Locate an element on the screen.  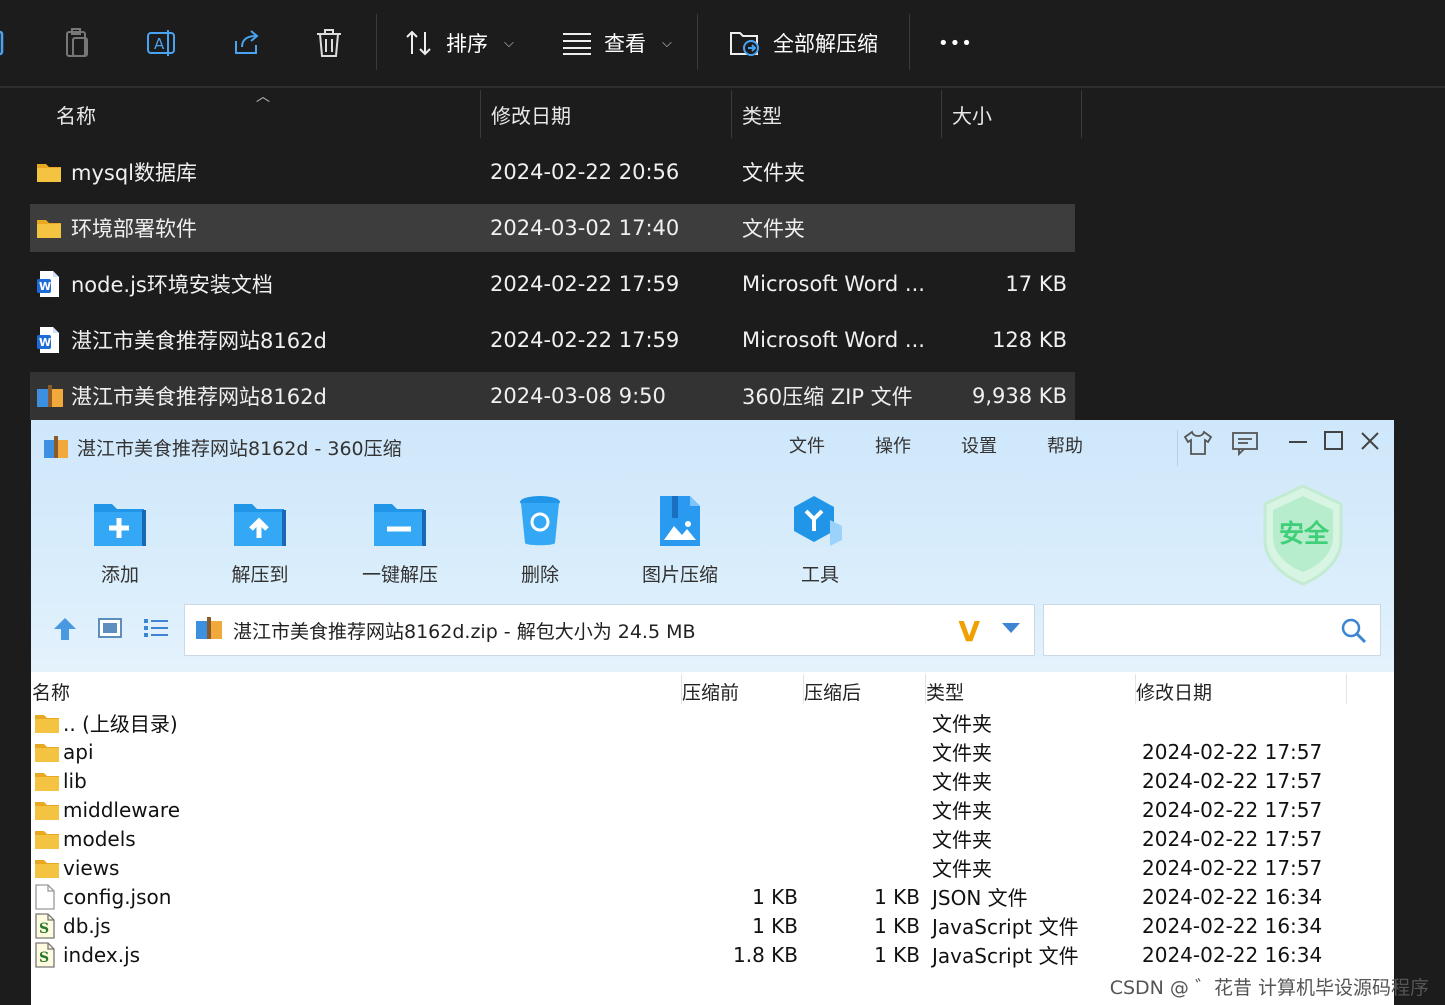
archive-row: .. (上级目录) 文件夹 is located at coordinates (712, 722).